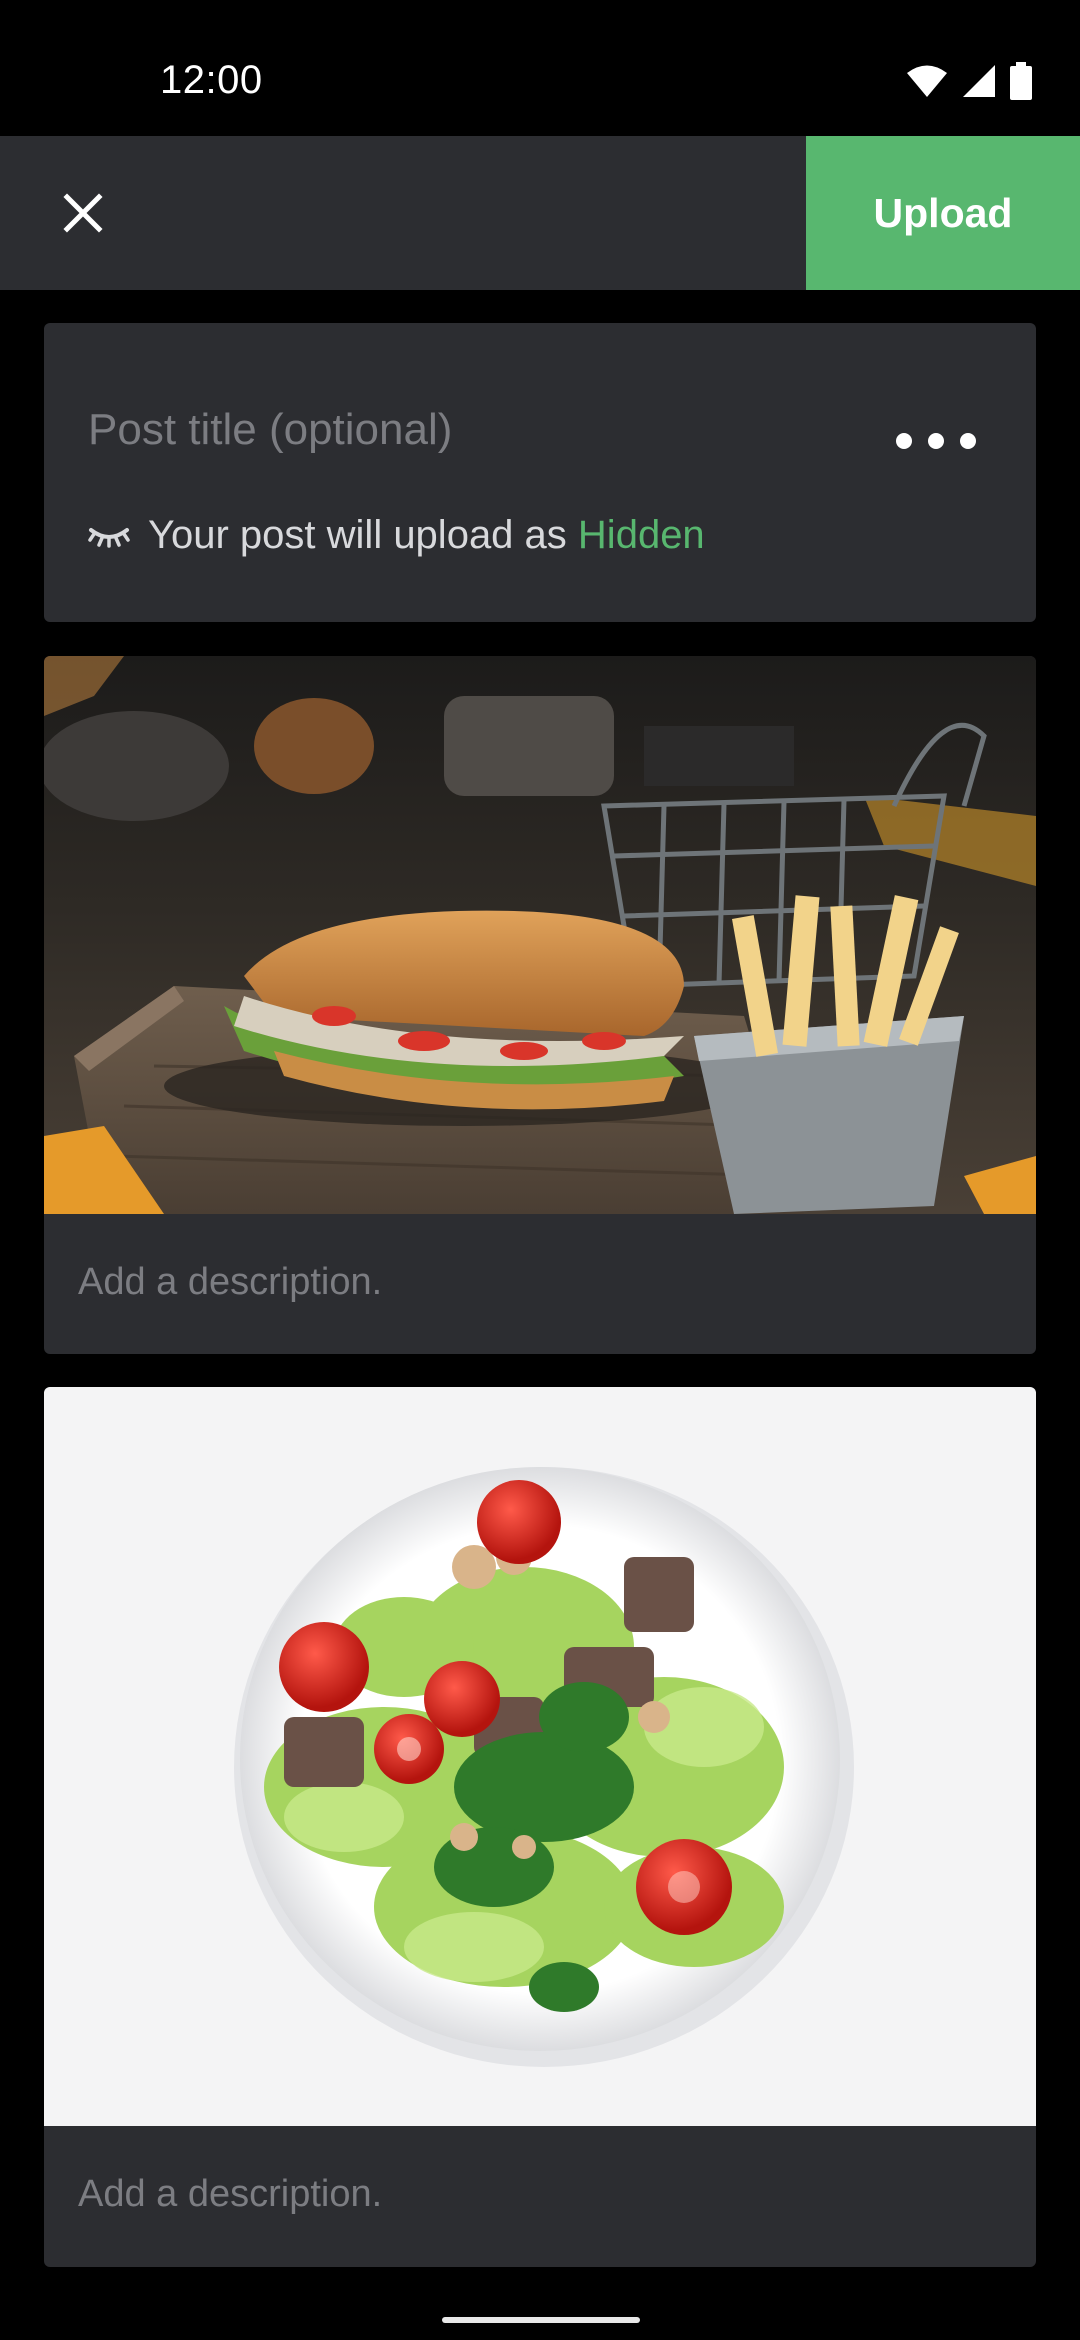 This screenshot has height=2340, width=1080. I want to click on visibility-prefix: Your post will upload as, so click(357, 535).